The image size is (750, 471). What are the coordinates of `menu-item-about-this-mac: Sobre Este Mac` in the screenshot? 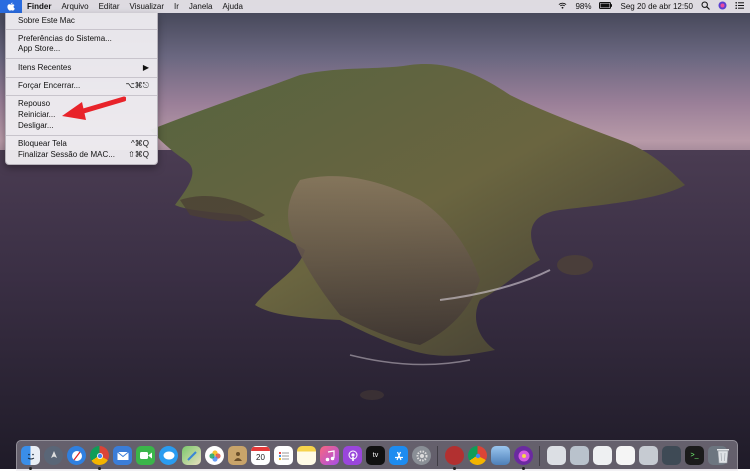 It's located at (84, 21).